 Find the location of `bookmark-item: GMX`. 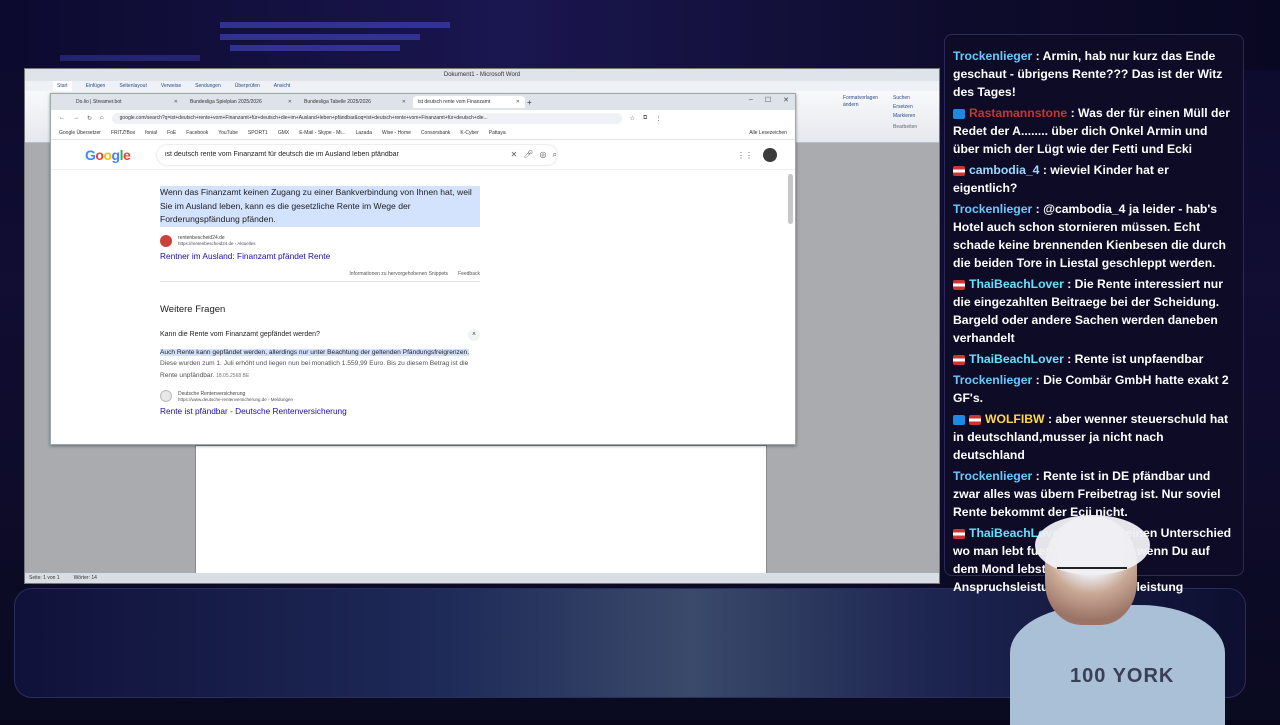

bookmark-item: GMX is located at coordinates (283, 133).